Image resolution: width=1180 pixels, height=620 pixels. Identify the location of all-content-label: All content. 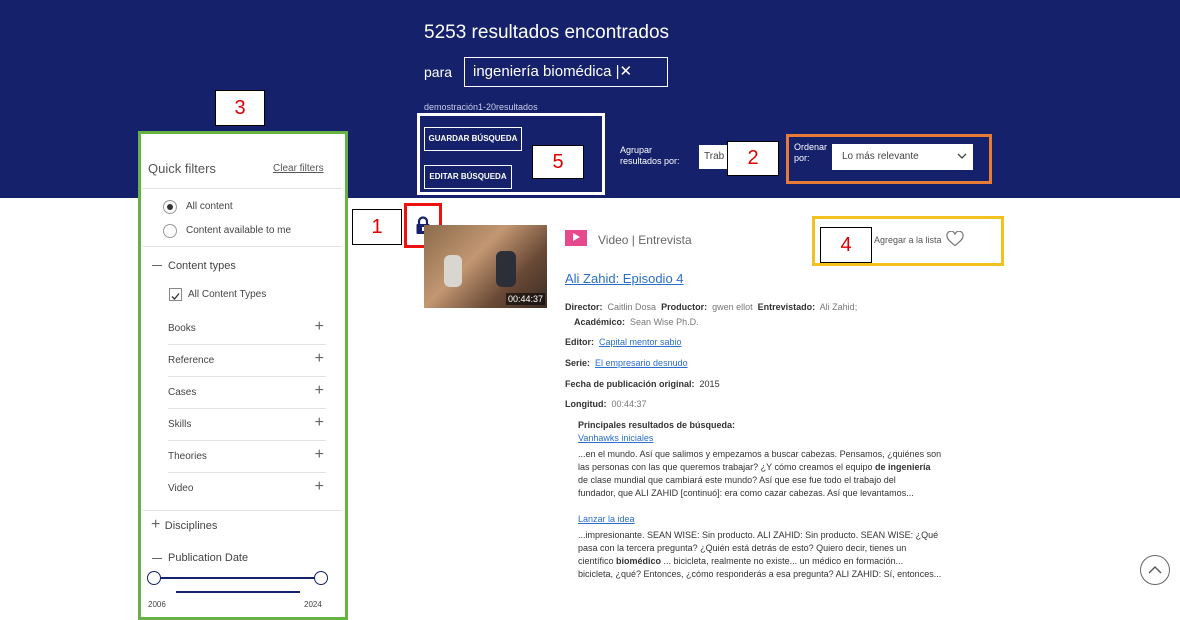
(209, 206).